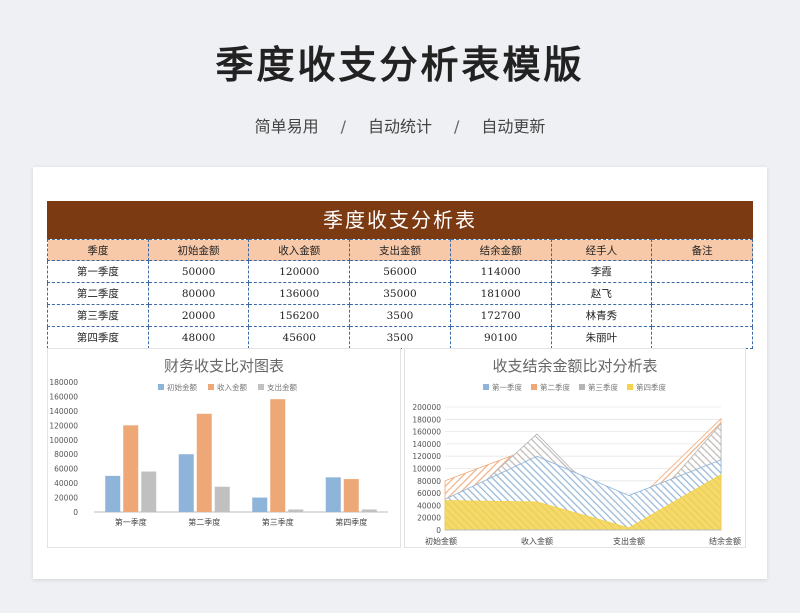 The image size is (800, 613). I want to click on legend-label: 初始金额, so click(182, 387).